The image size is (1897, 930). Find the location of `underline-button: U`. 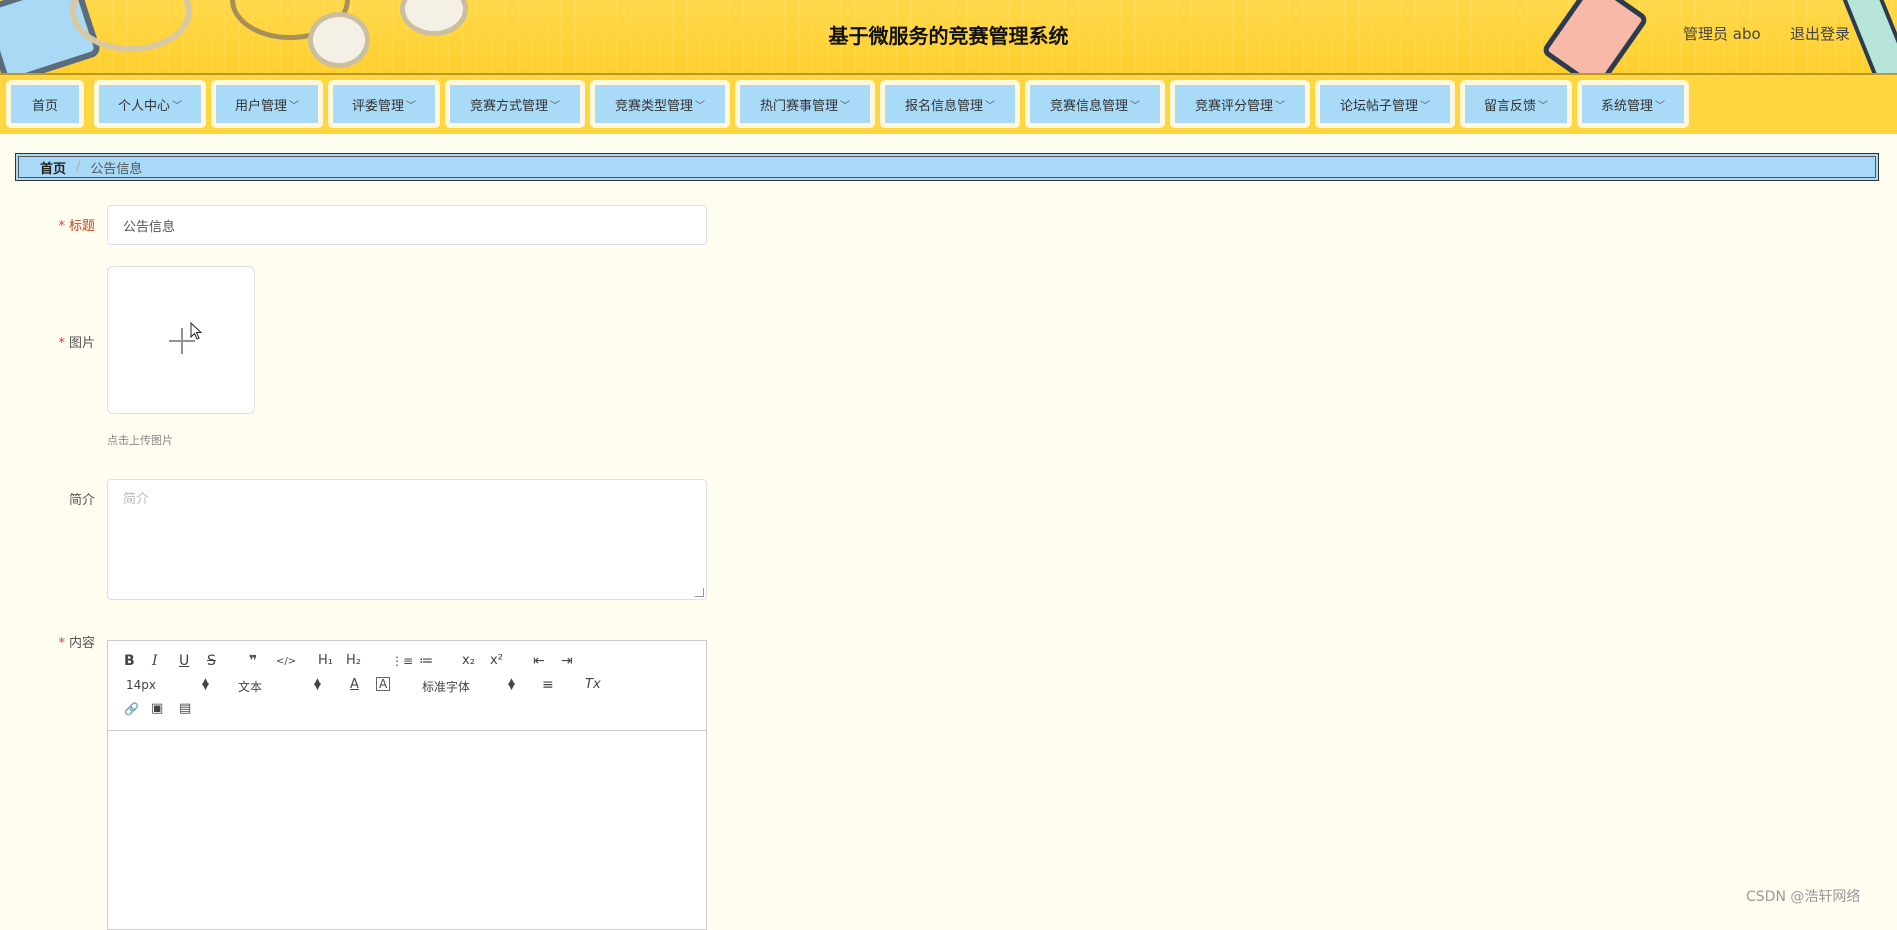

underline-button: U is located at coordinates (184, 661).